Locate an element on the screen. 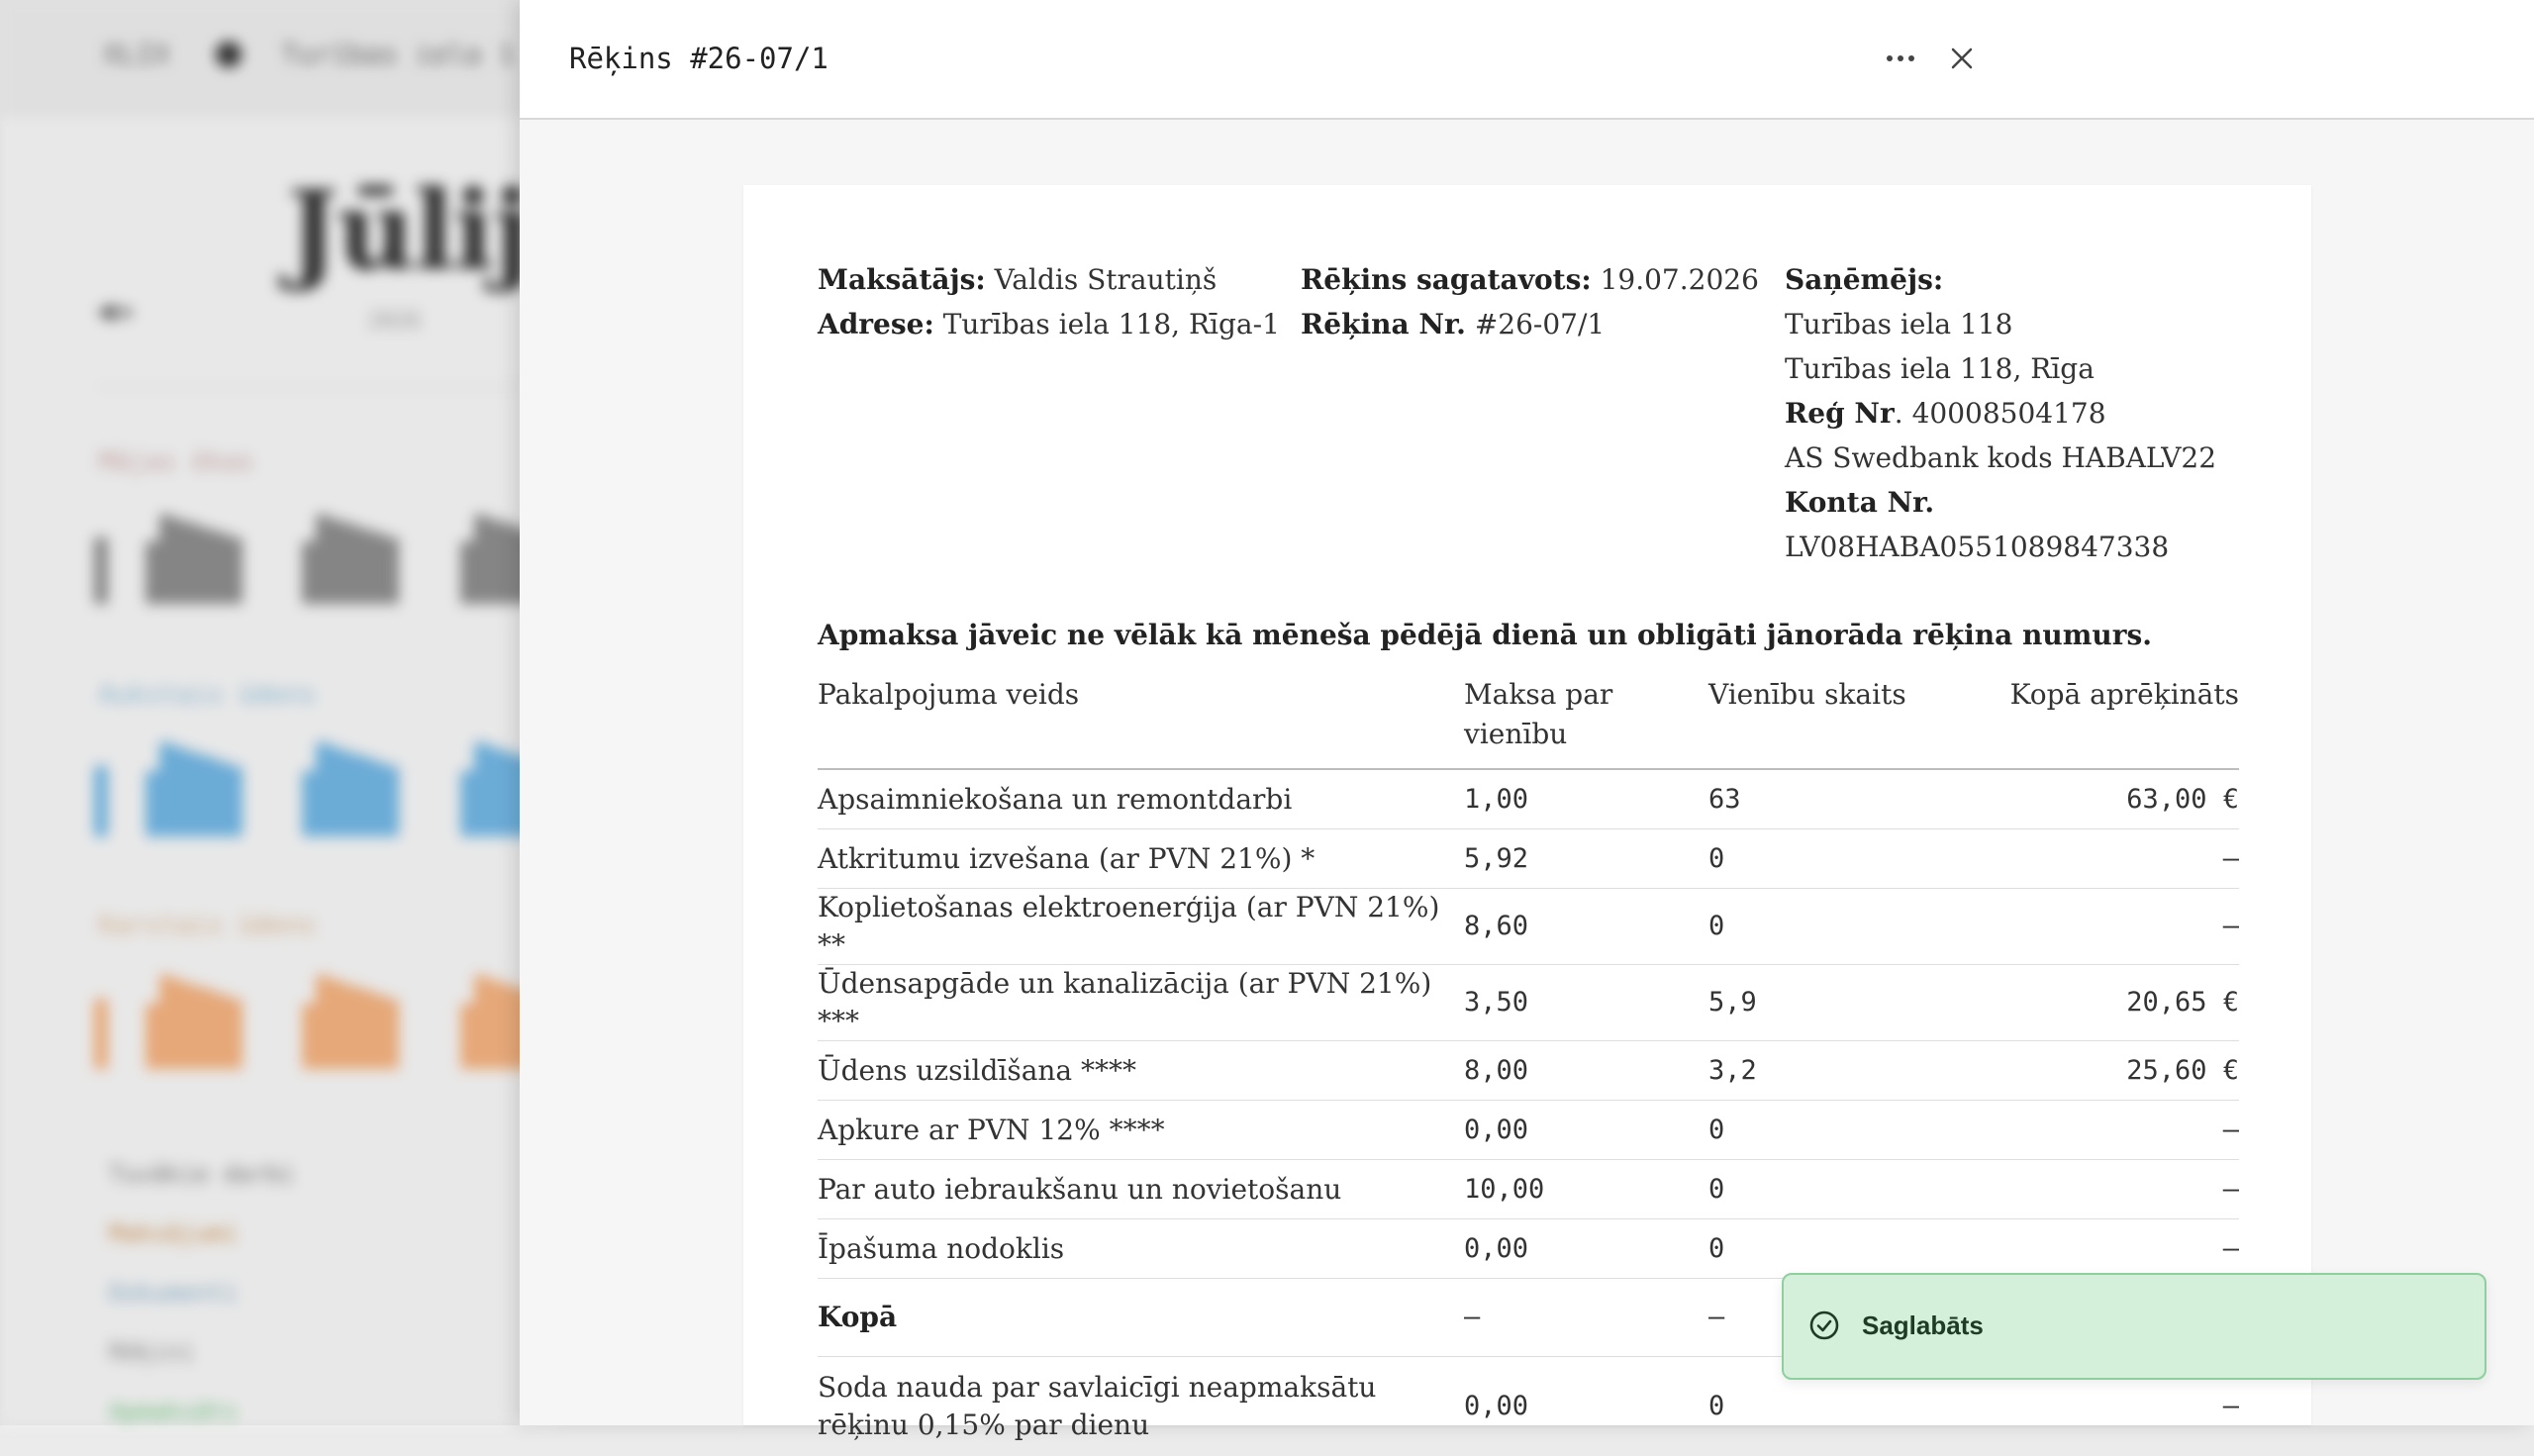 The height and width of the screenshot is (1456, 2534). payer-label: Maksātājs: is located at coordinates (902, 279).